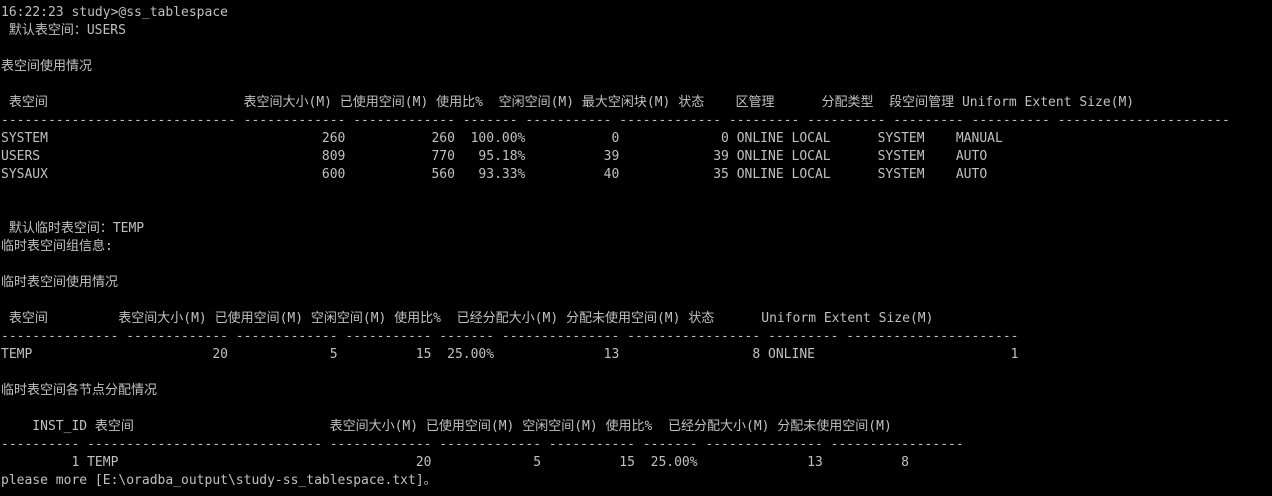 This screenshot has width=1272, height=496. What do you see at coordinates (63, 30) in the screenshot?
I see `default-tablespace-text: 默认表空间：USERS` at bounding box center [63, 30].